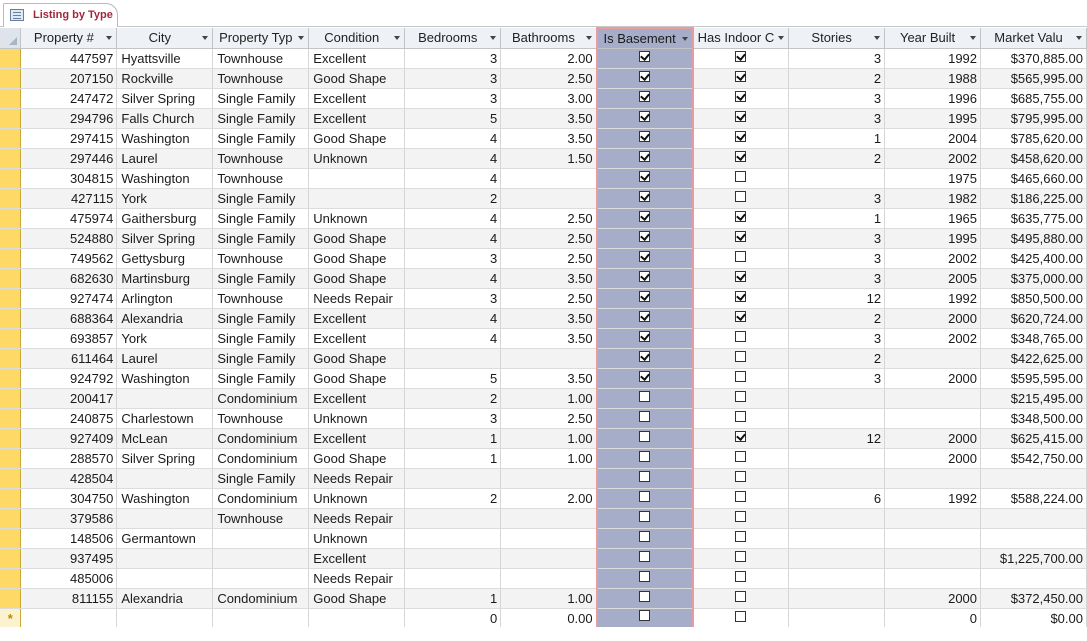  What do you see at coordinates (1033, 398) in the screenshot?
I see `cell-value: $215,495.00` at bounding box center [1033, 398].